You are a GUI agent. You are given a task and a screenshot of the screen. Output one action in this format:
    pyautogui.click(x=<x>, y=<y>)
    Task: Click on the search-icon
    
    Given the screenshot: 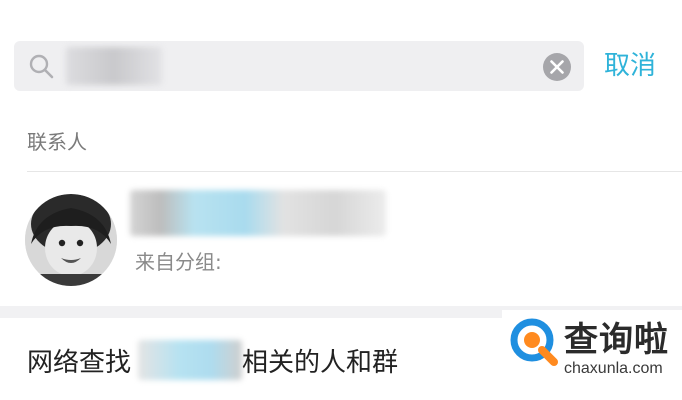 What is the action you would take?
    pyautogui.click(x=41, y=66)
    